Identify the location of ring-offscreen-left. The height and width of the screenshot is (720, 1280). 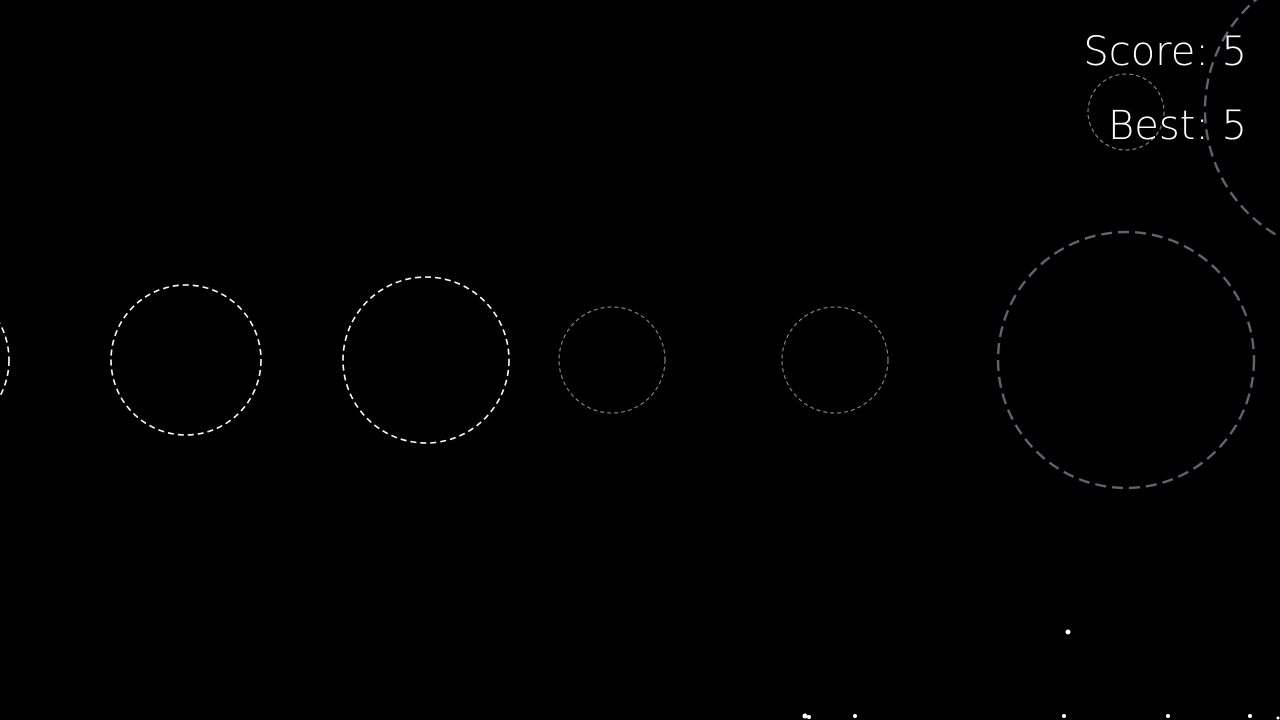
(5, 360).